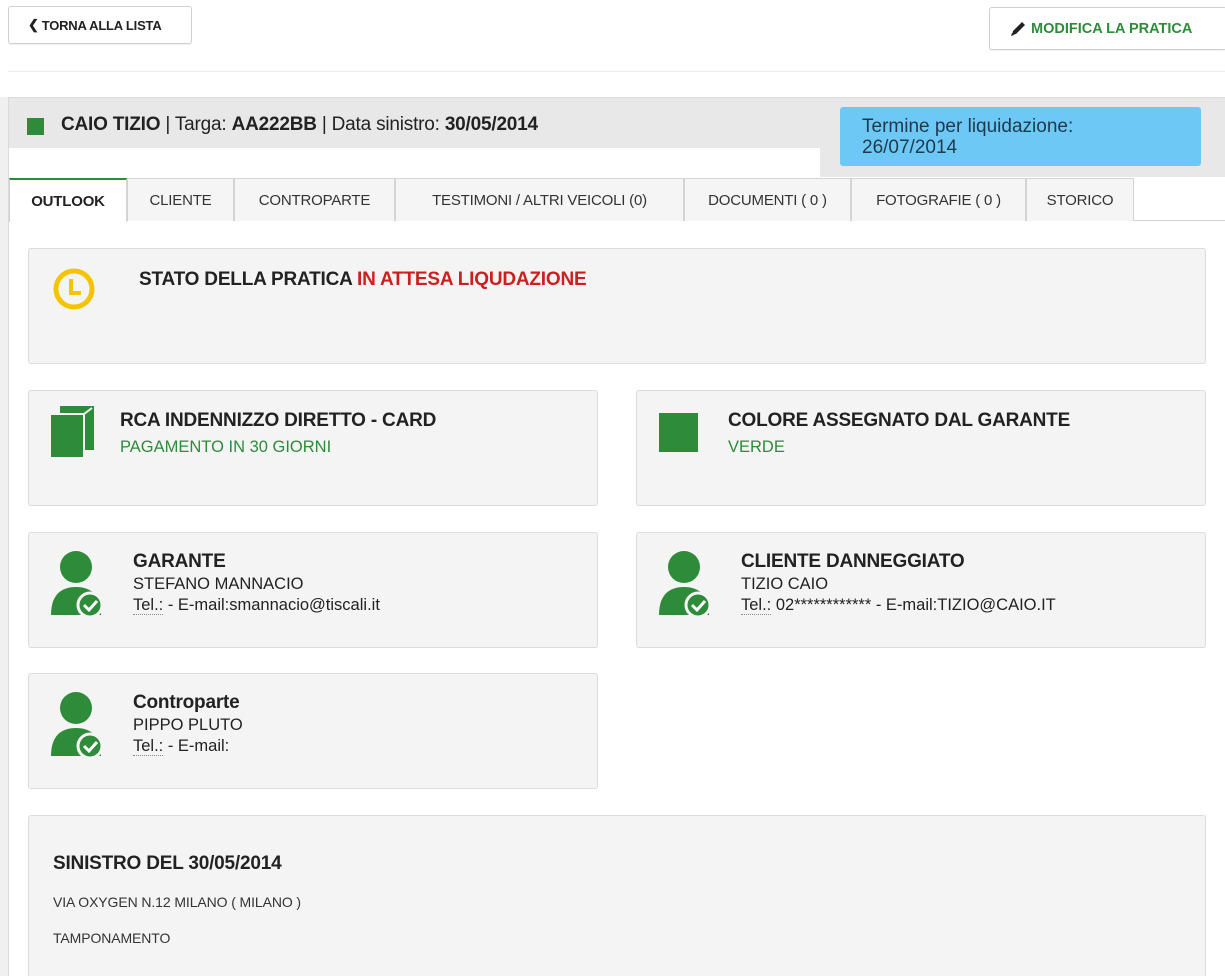 This screenshot has height=976, width=1225. I want to click on status-value: IN ATTESA LIQUDAZIONE, so click(472, 279).